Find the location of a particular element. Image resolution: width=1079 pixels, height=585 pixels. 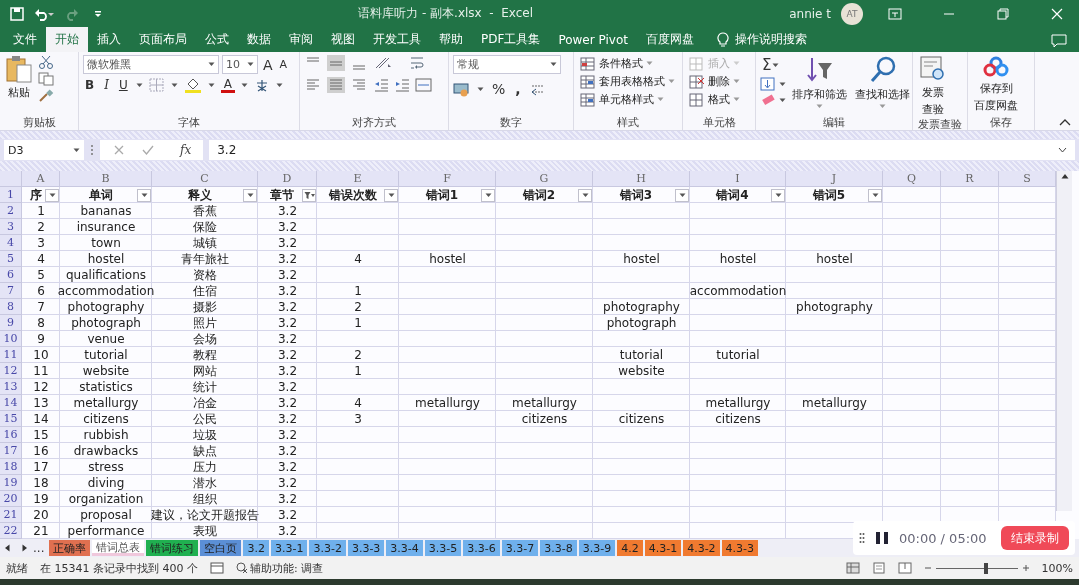

fill-color-icon is located at coordinates (192, 85).